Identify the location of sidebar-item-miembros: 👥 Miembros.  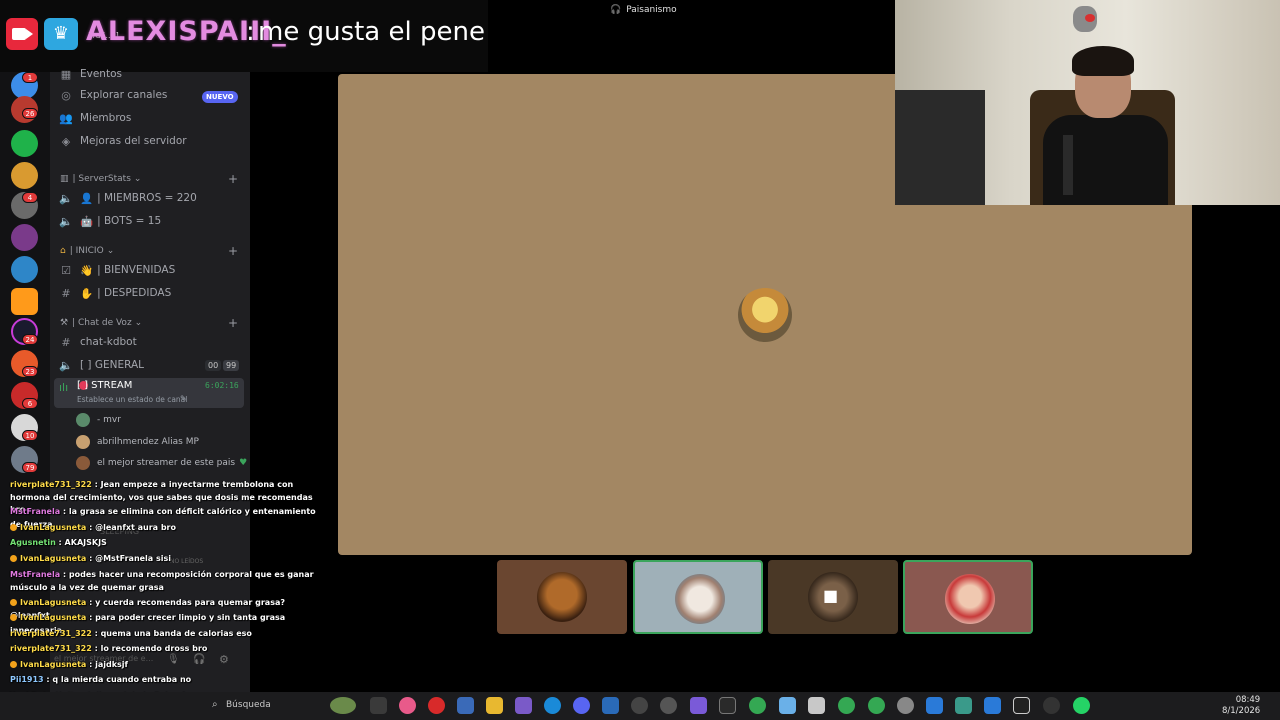
(94, 118).